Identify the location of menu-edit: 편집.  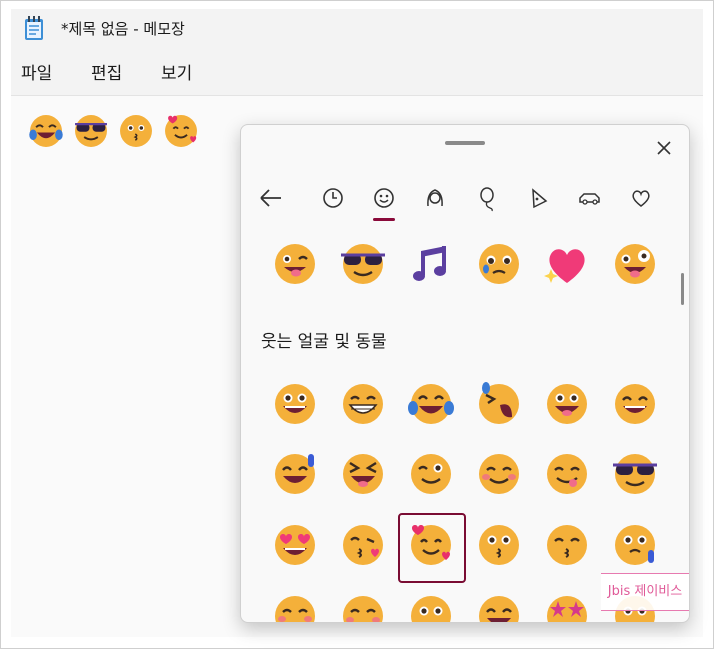
(106, 71).